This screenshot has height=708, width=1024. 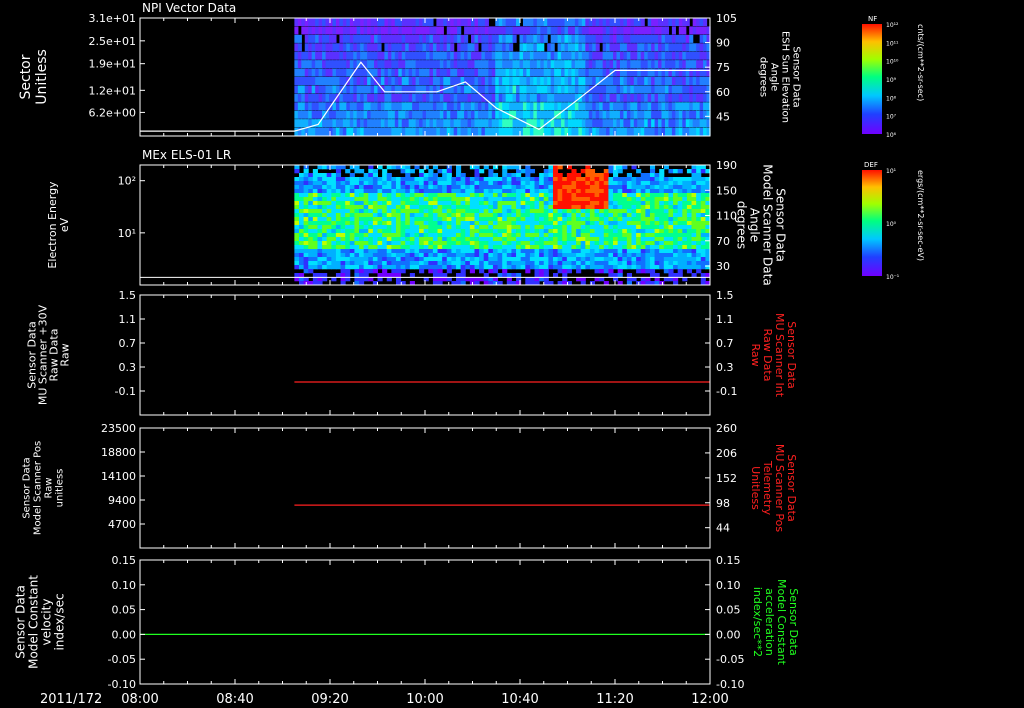 What do you see at coordinates (724, 622) in the screenshot?
I see `right-y-axis: 0.150.100.050.00-0.05-0.10` at bounding box center [724, 622].